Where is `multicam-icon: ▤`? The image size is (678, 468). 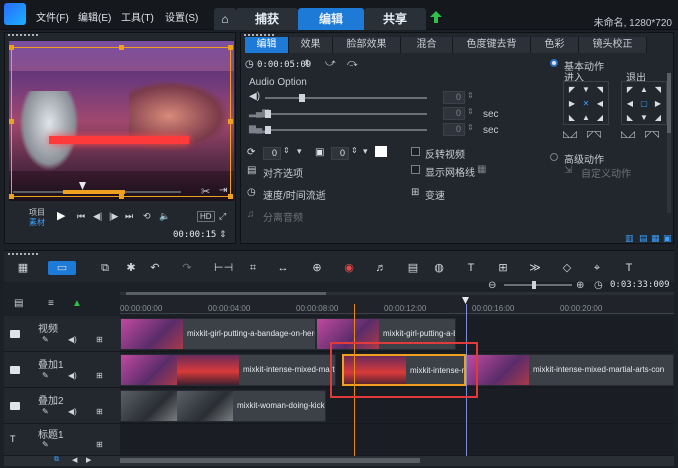 multicam-icon: ▤ is located at coordinates (413, 268).